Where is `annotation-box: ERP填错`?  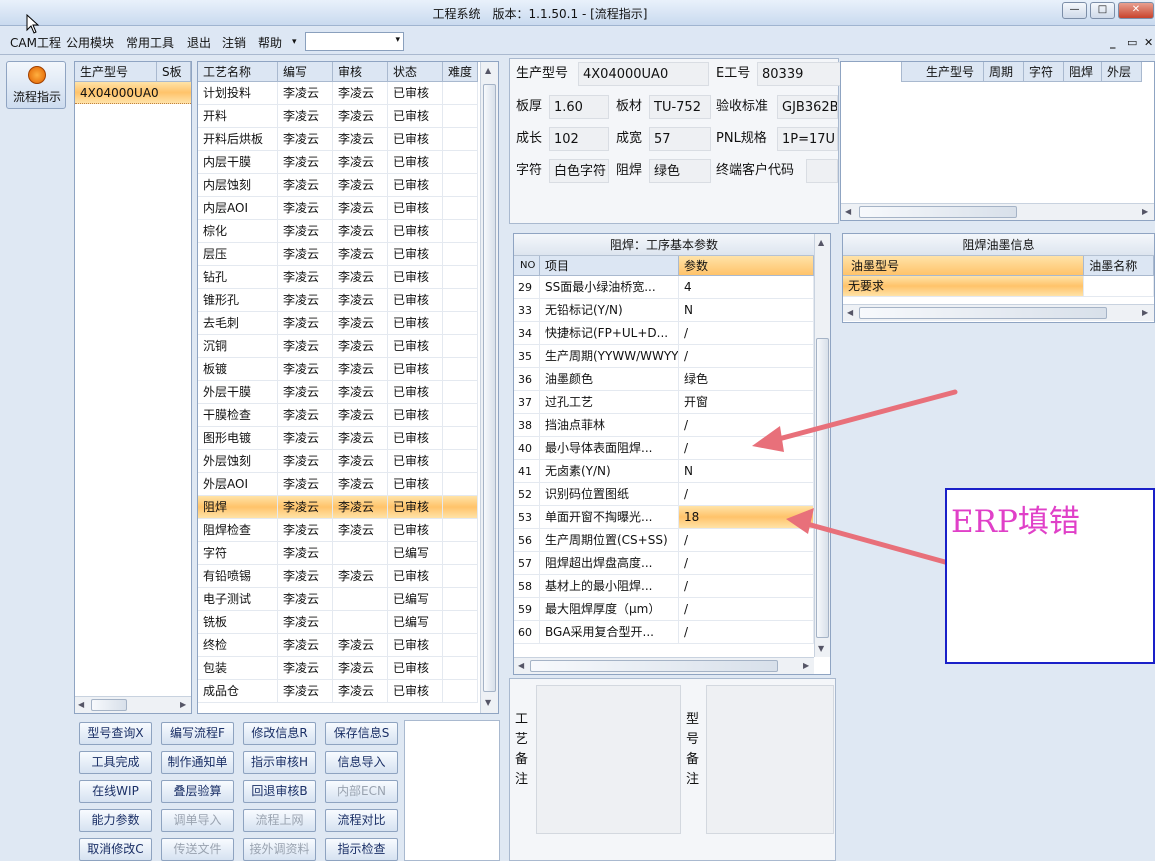
annotation-box: ERP填错 is located at coordinates (1050, 576).